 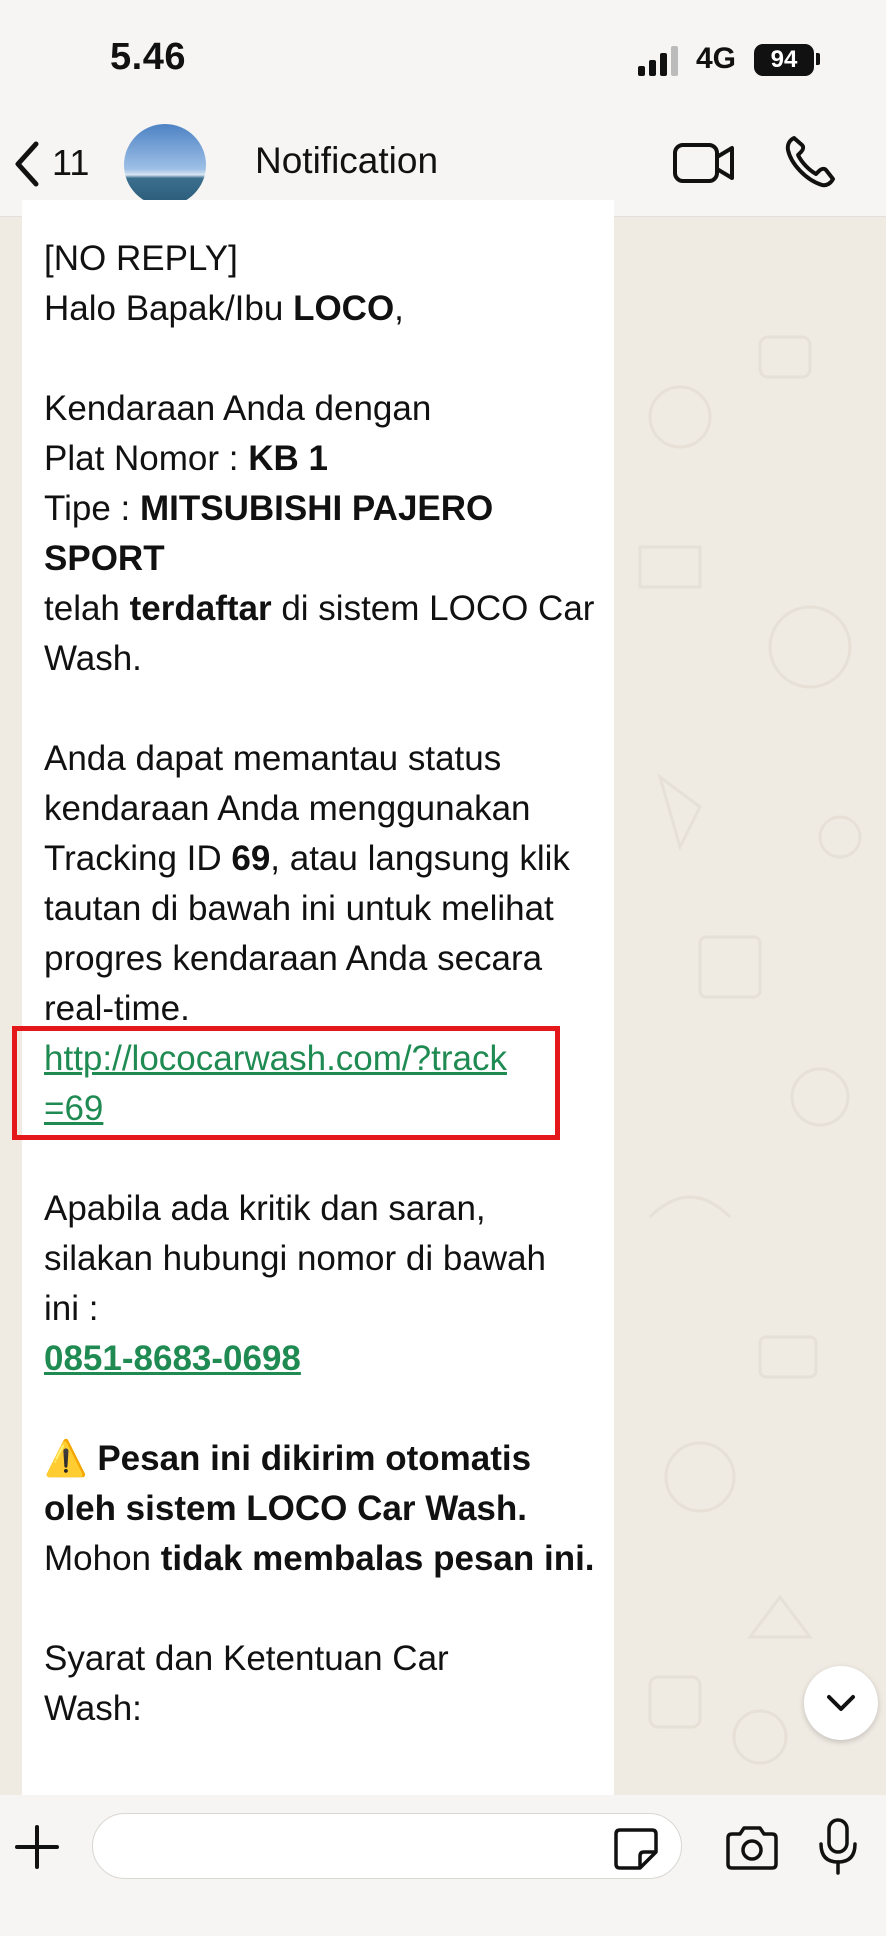 What do you see at coordinates (28, 164) in the screenshot?
I see `chevron-left-icon` at bounding box center [28, 164].